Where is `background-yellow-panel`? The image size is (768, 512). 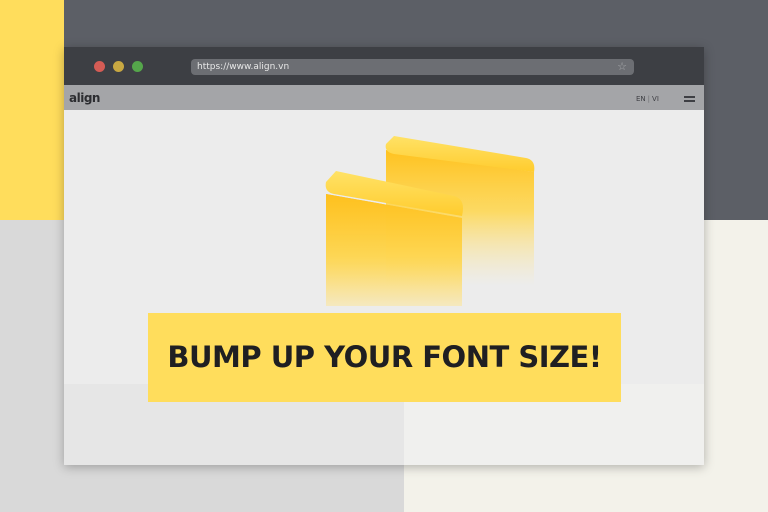
background-yellow-panel is located at coordinates (32, 110).